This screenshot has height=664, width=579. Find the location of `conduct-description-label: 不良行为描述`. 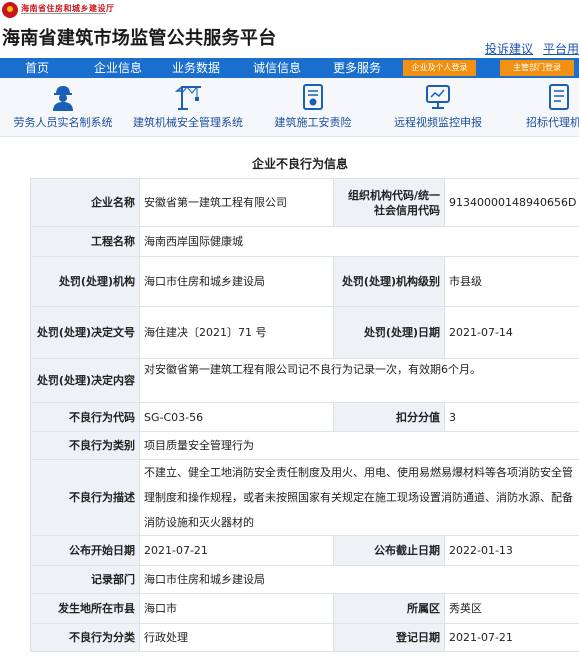

conduct-description-label: 不良行为描述 is located at coordinates (85, 497).